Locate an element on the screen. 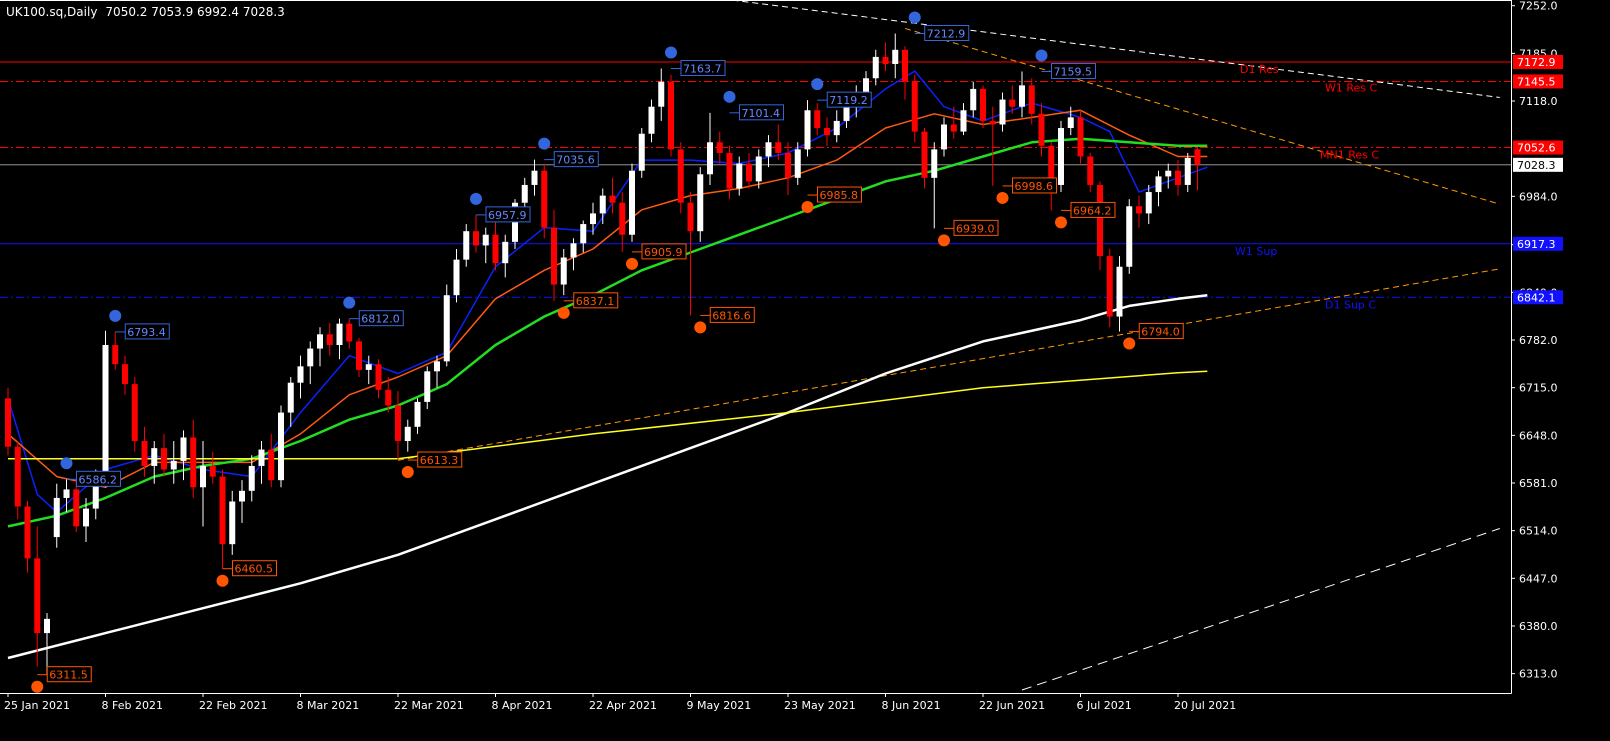 This screenshot has height=741, width=1610. y-tick-label: 6715.0 is located at coordinates (1538, 388).